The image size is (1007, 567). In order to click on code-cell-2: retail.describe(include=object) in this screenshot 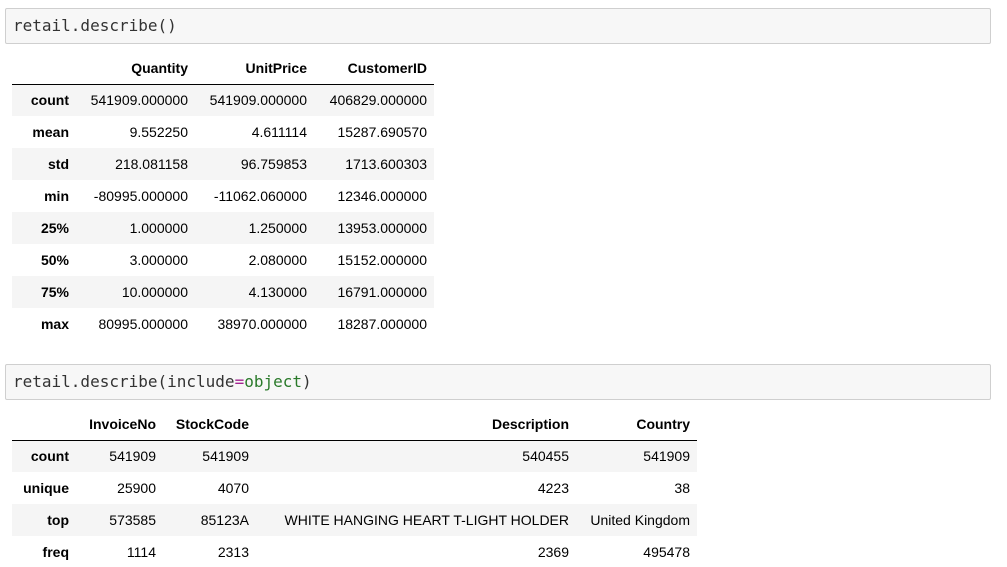, I will do `click(498, 382)`.